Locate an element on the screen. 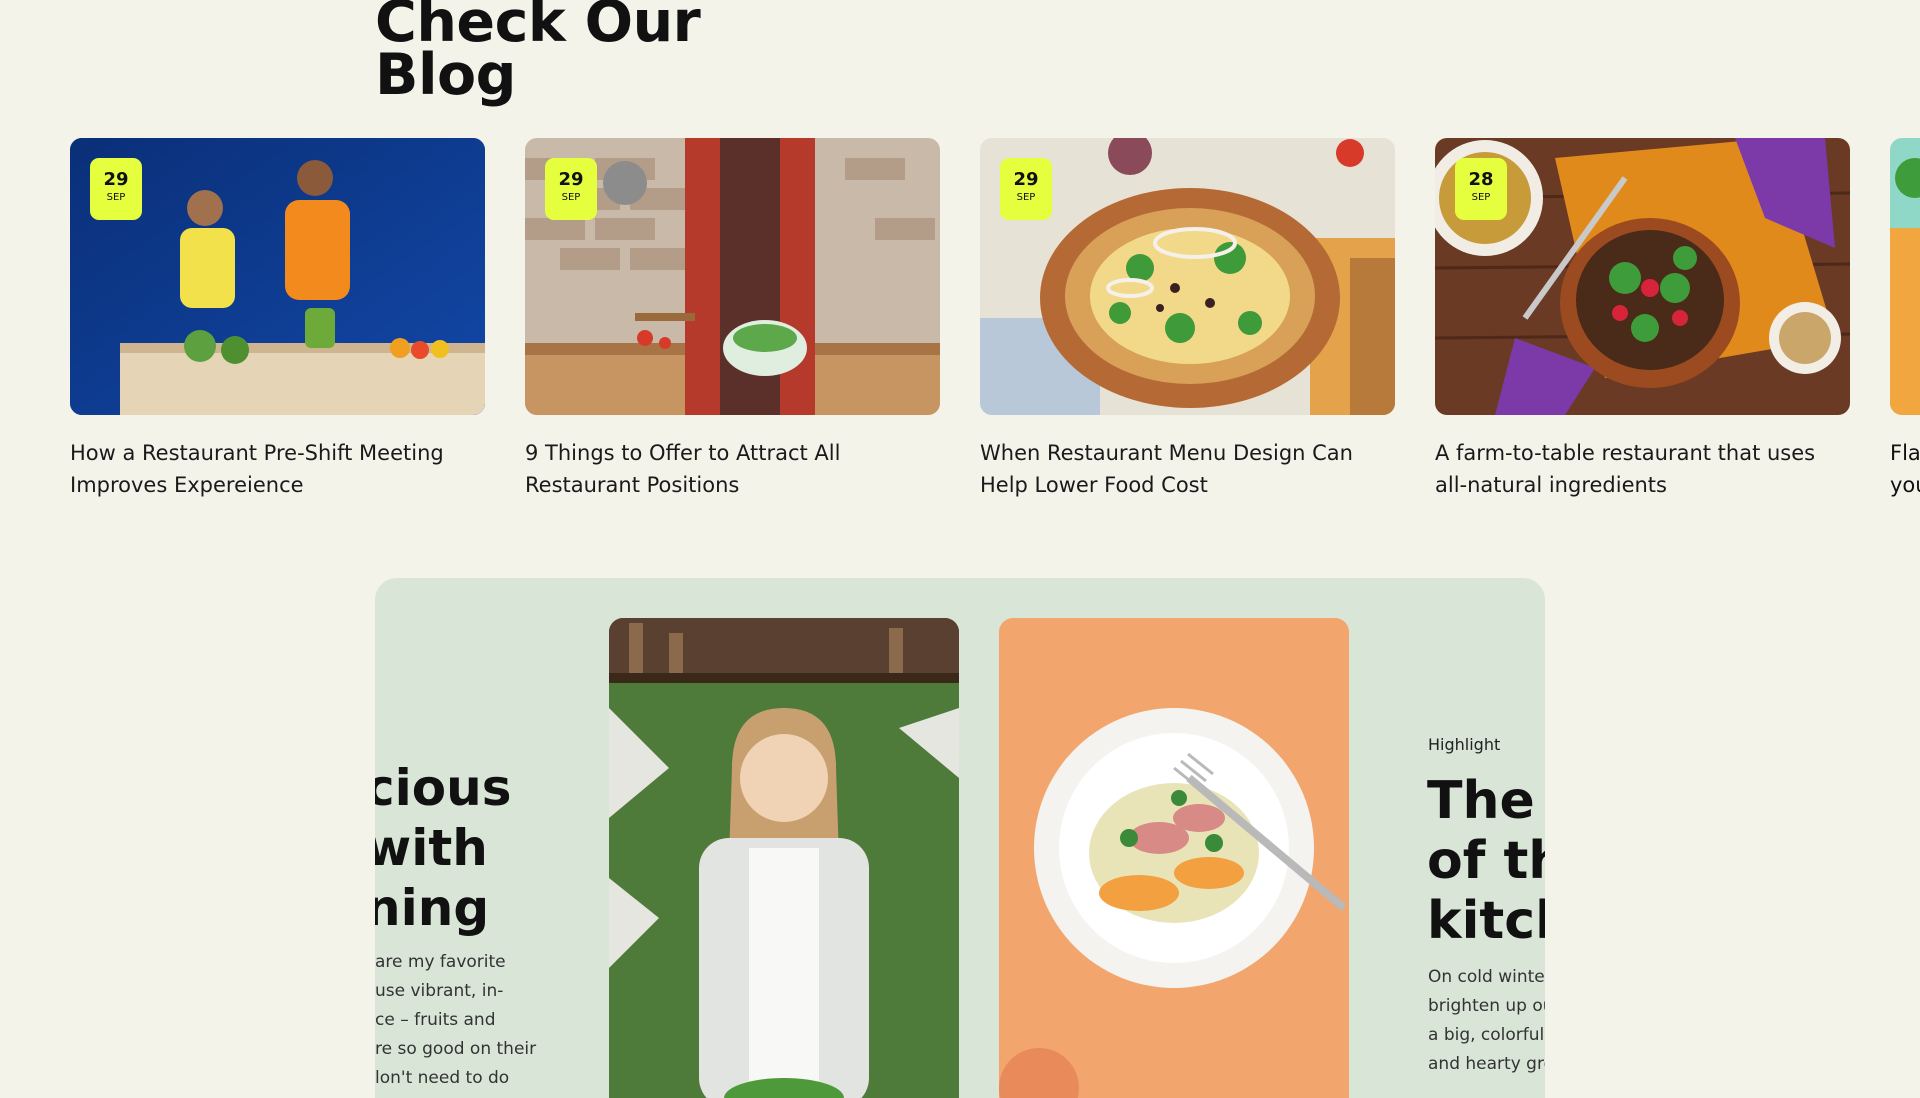 The width and height of the screenshot is (1920, 1098). feature-image-woman-salad is located at coordinates (784, 858).